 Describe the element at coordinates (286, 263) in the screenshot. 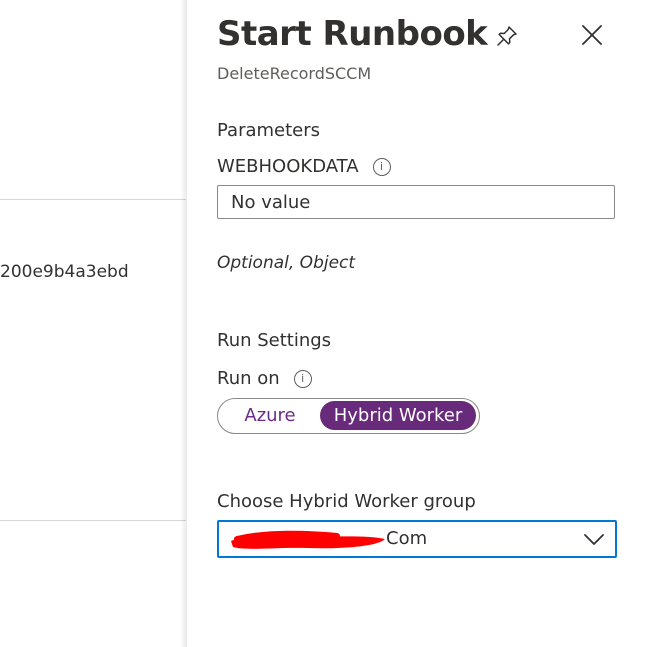

I see `webhookdata-hint: Optional, Object` at that location.